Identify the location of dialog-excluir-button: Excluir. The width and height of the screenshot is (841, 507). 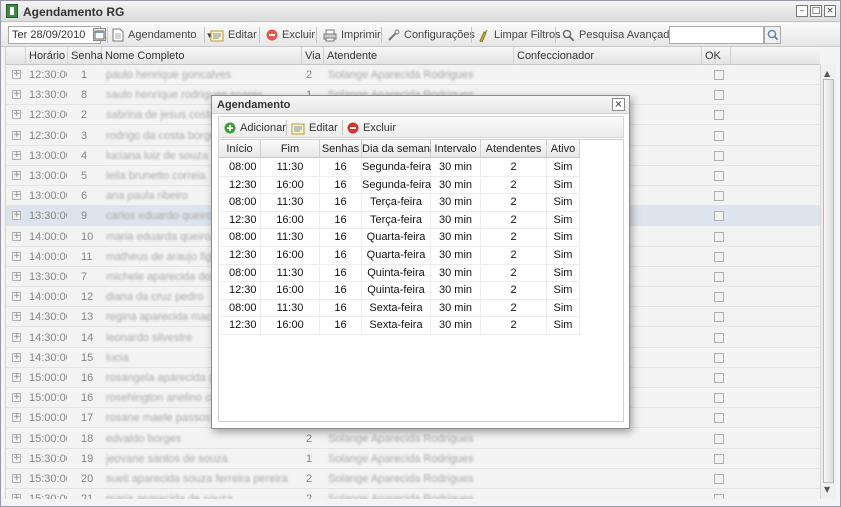
(371, 128).